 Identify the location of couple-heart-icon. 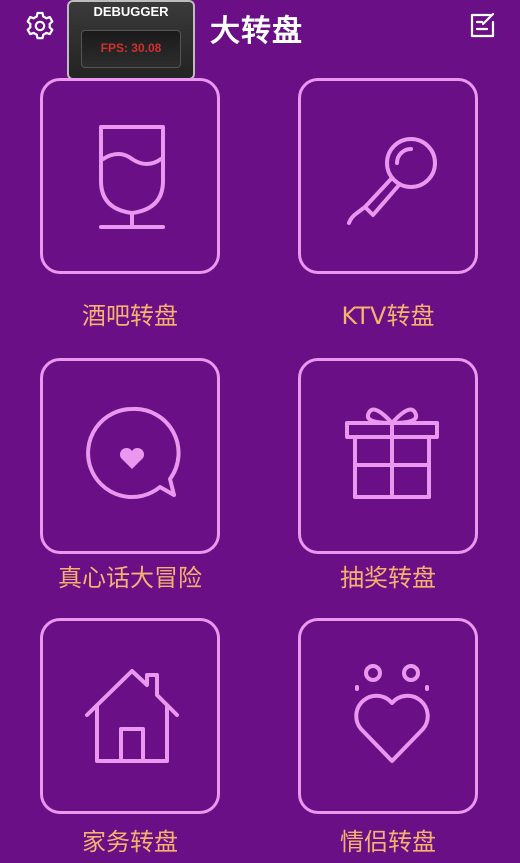
(392, 713).